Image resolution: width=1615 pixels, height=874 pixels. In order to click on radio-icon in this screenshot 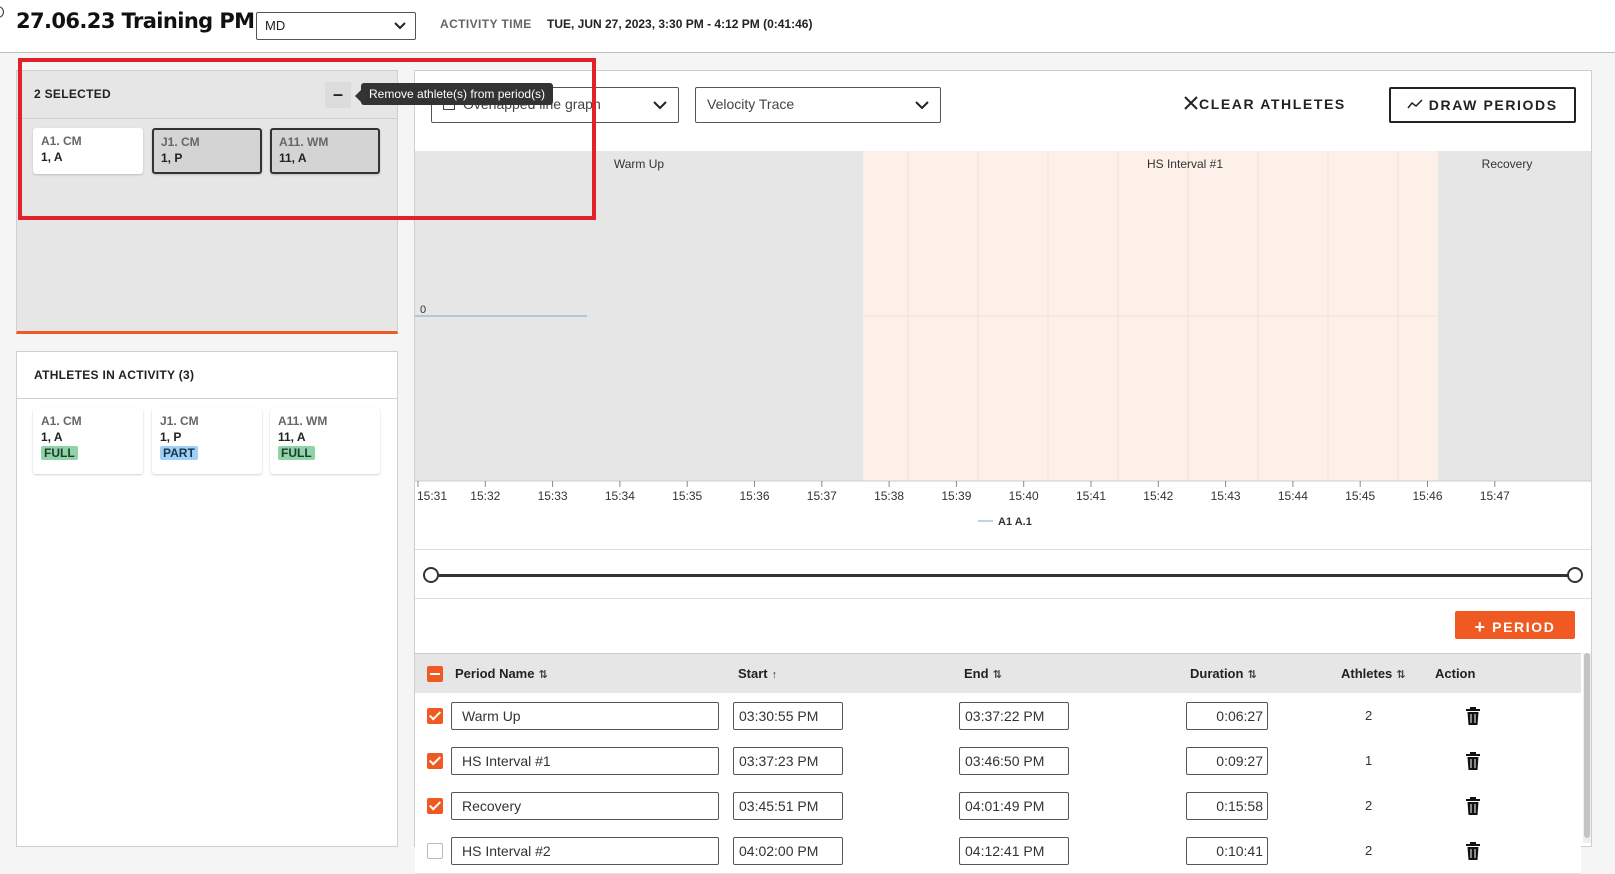, I will do `click(2, 12)`.